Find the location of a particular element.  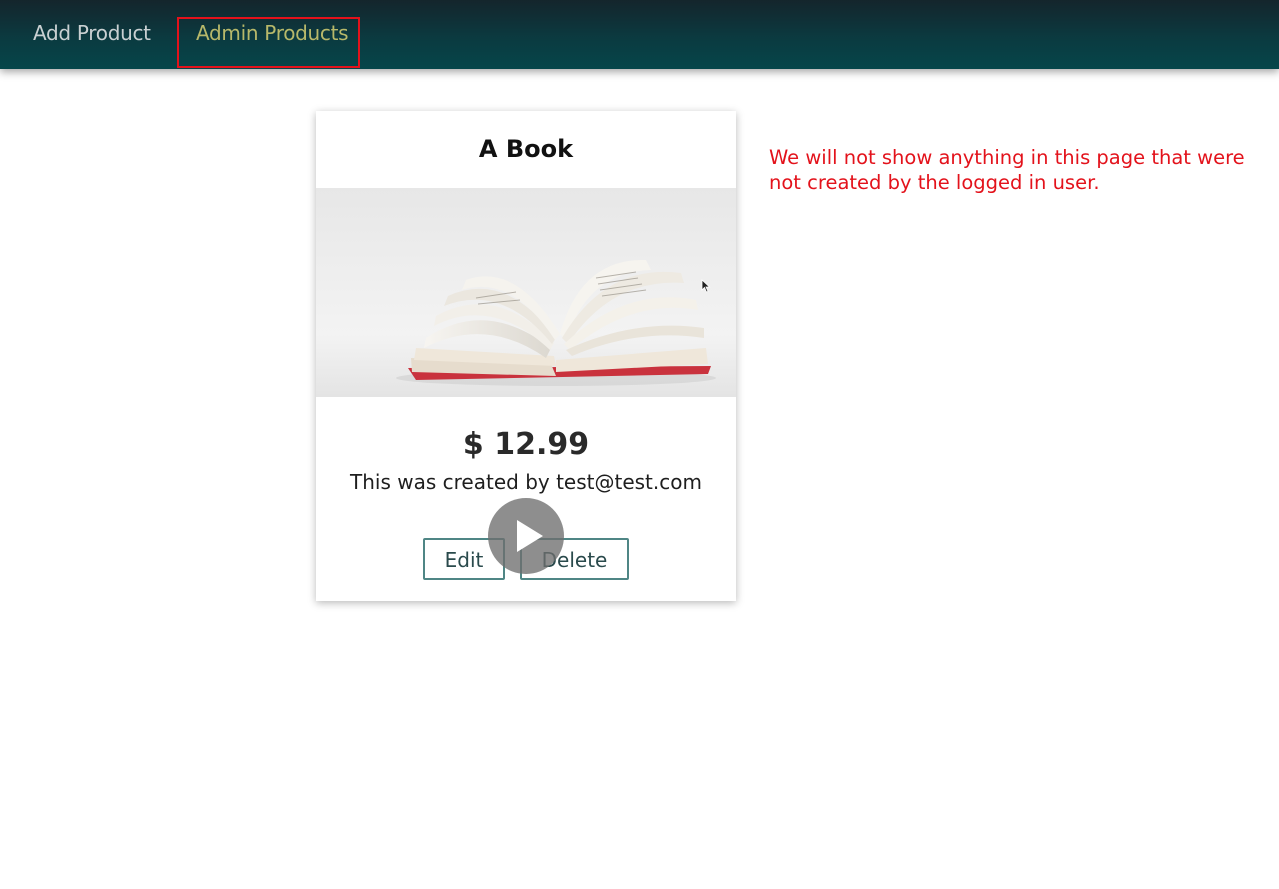

product-title: A Book is located at coordinates (526, 149).